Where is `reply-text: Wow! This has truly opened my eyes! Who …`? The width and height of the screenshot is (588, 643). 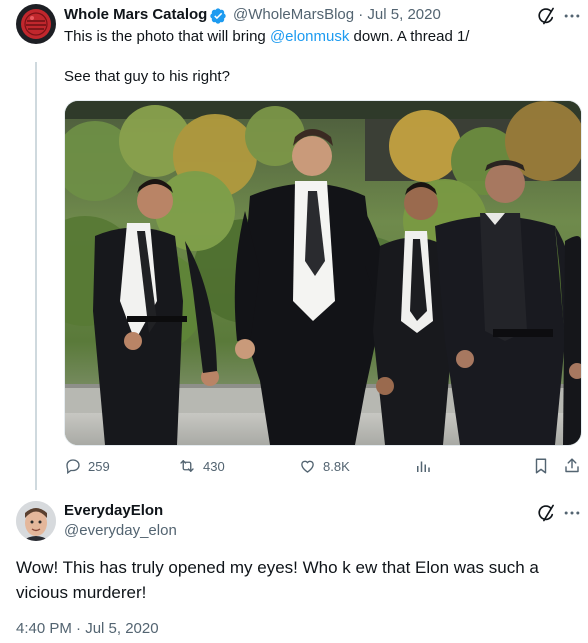
reply-text: Wow! This has truly opened my eyes! Who … is located at coordinates (277, 580).